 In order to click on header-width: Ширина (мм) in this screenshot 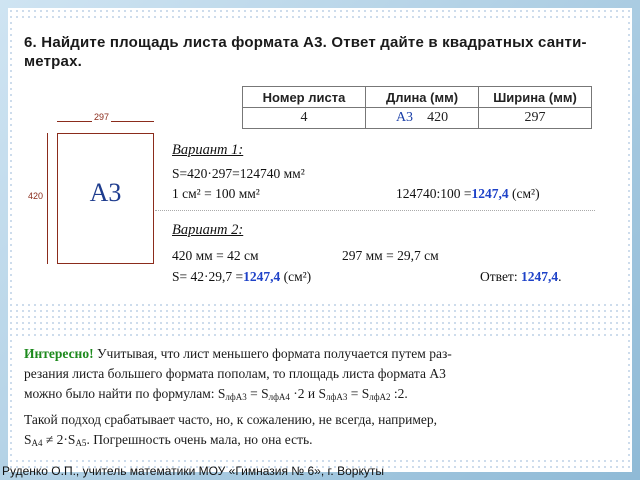, I will do `click(535, 97)`.